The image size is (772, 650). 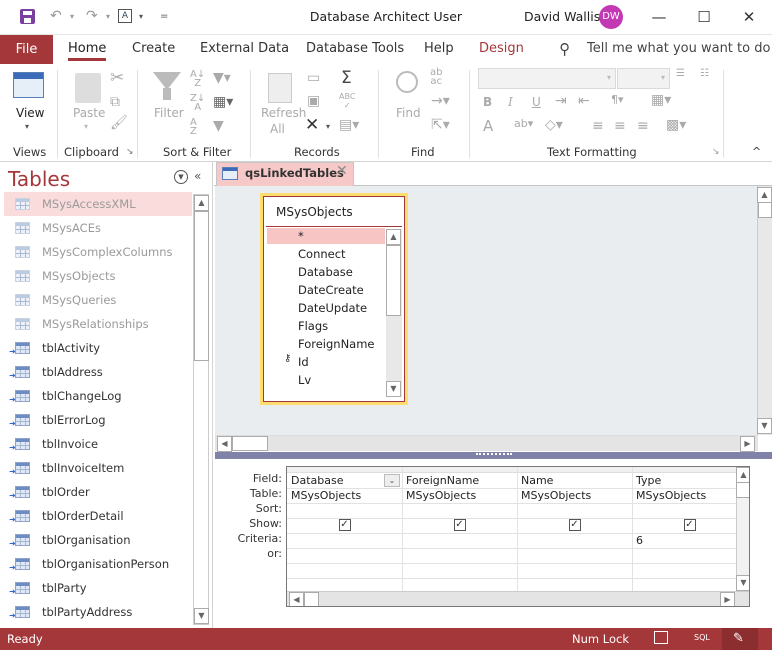 What do you see at coordinates (313, 101) in the screenshot?
I see `save-record-icon: ▣` at bounding box center [313, 101].